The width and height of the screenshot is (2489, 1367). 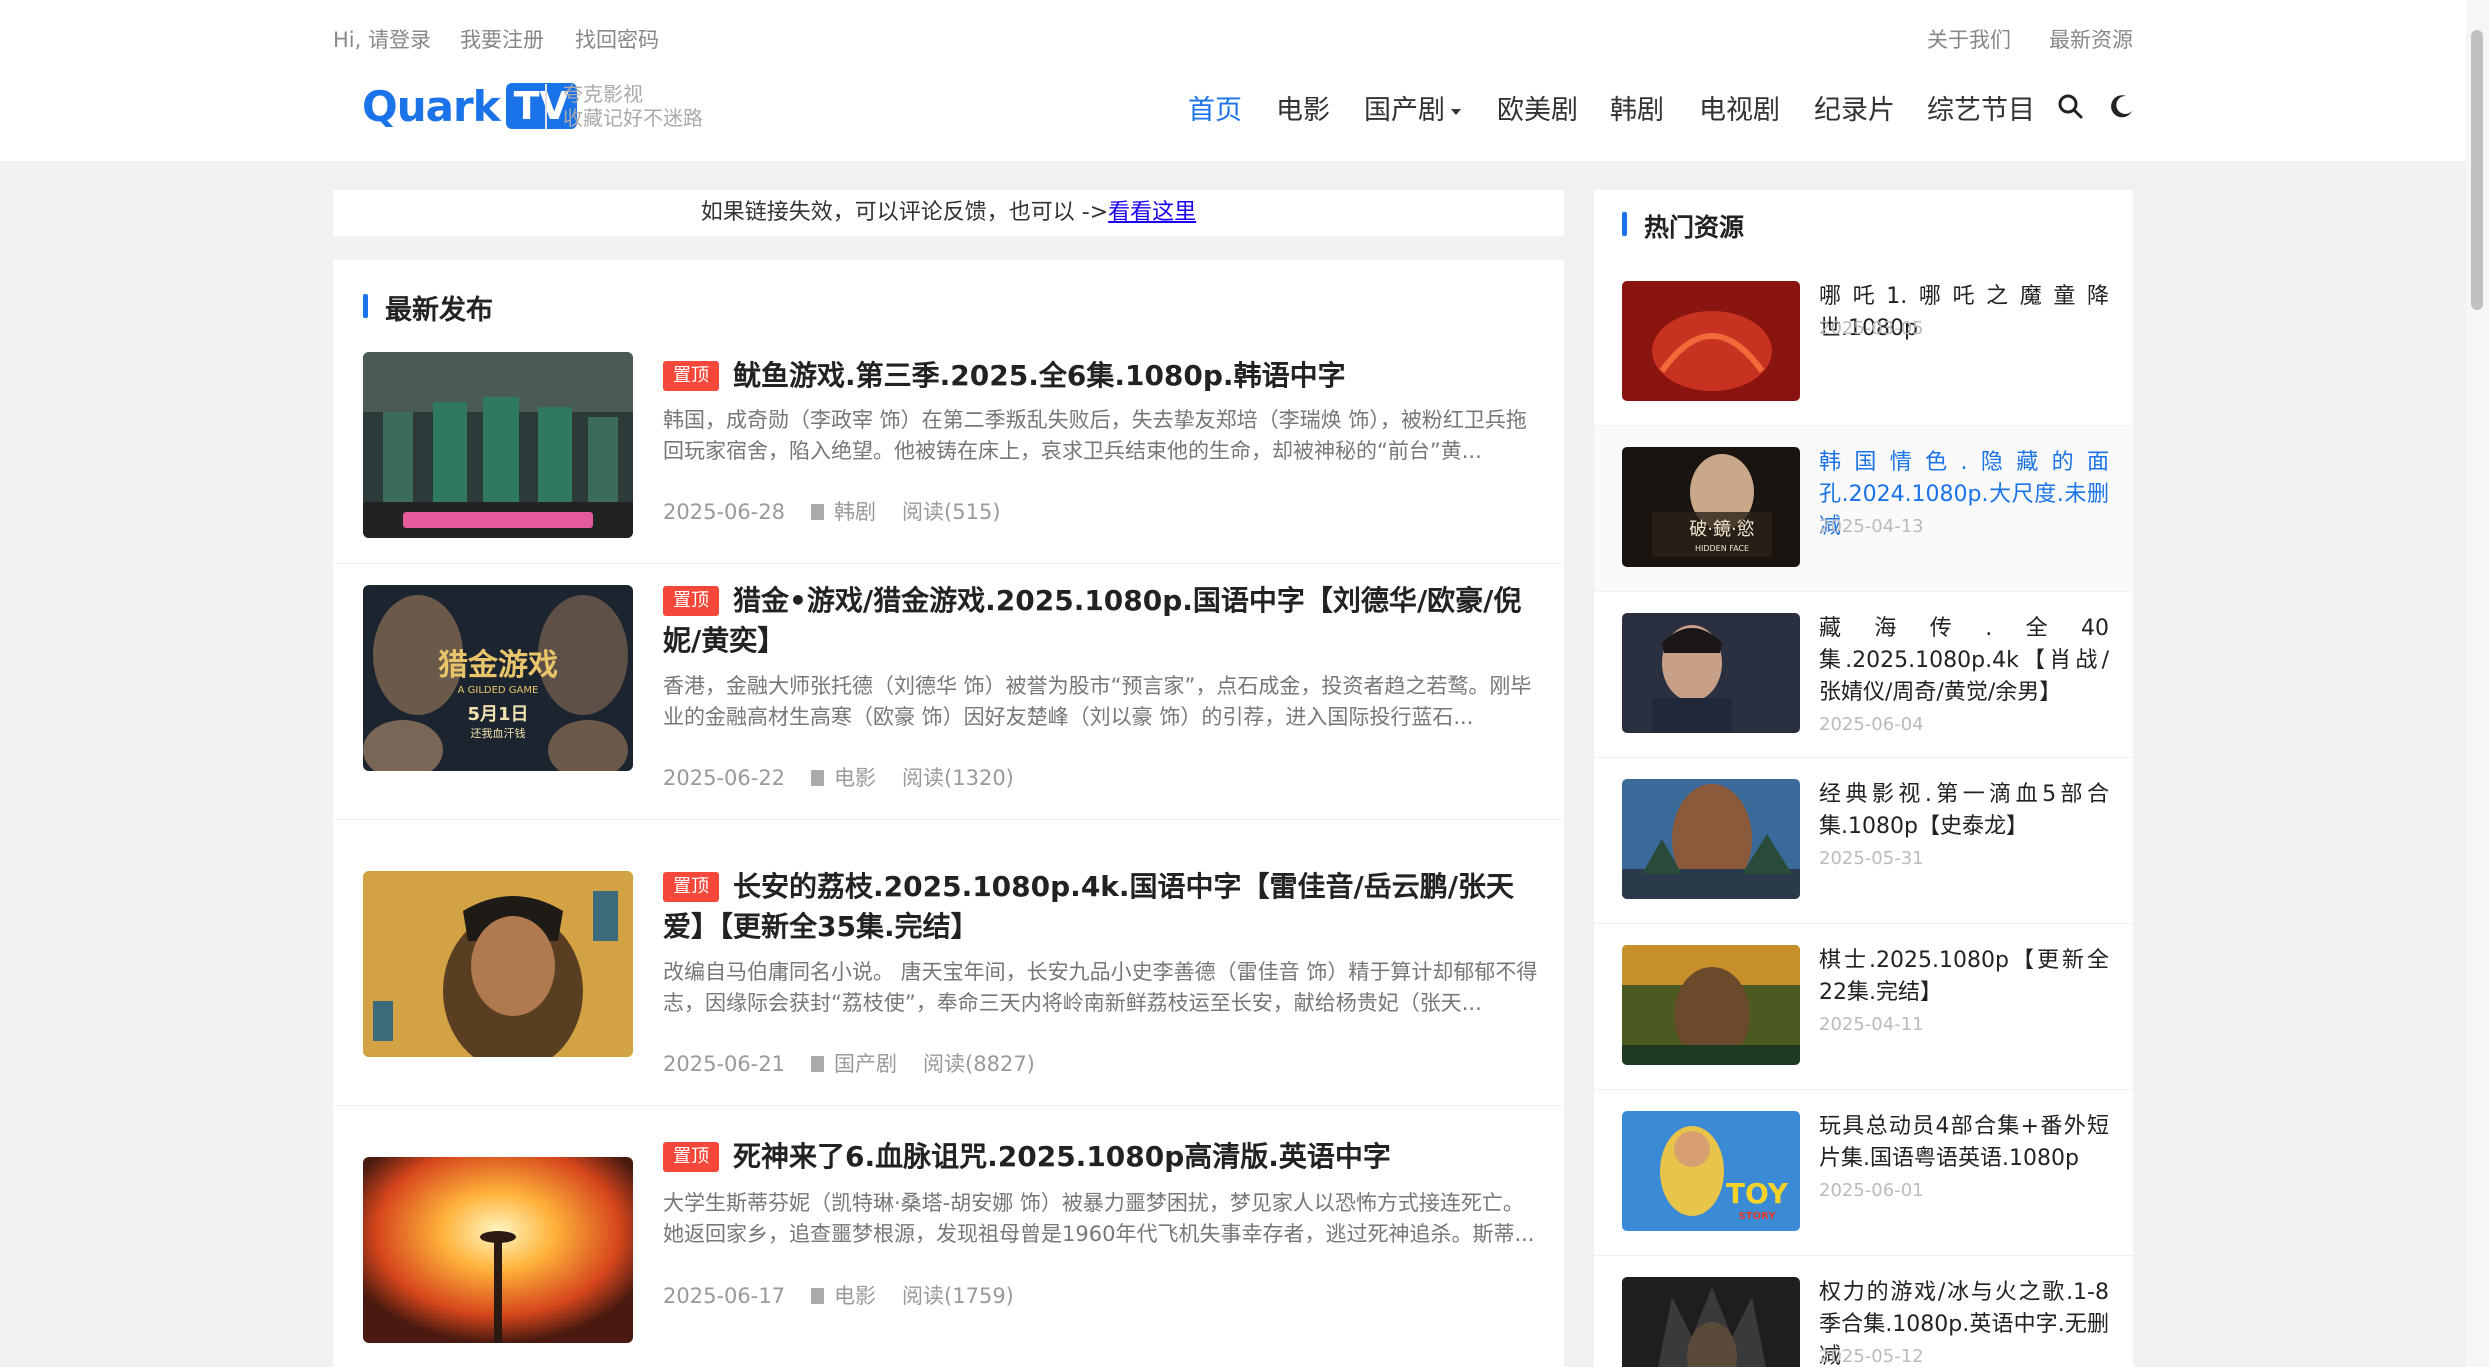 What do you see at coordinates (1871, 858) in the screenshot?
I see `sidebar-item-date: 2025-05-31` at bounding box center [1871, 858].